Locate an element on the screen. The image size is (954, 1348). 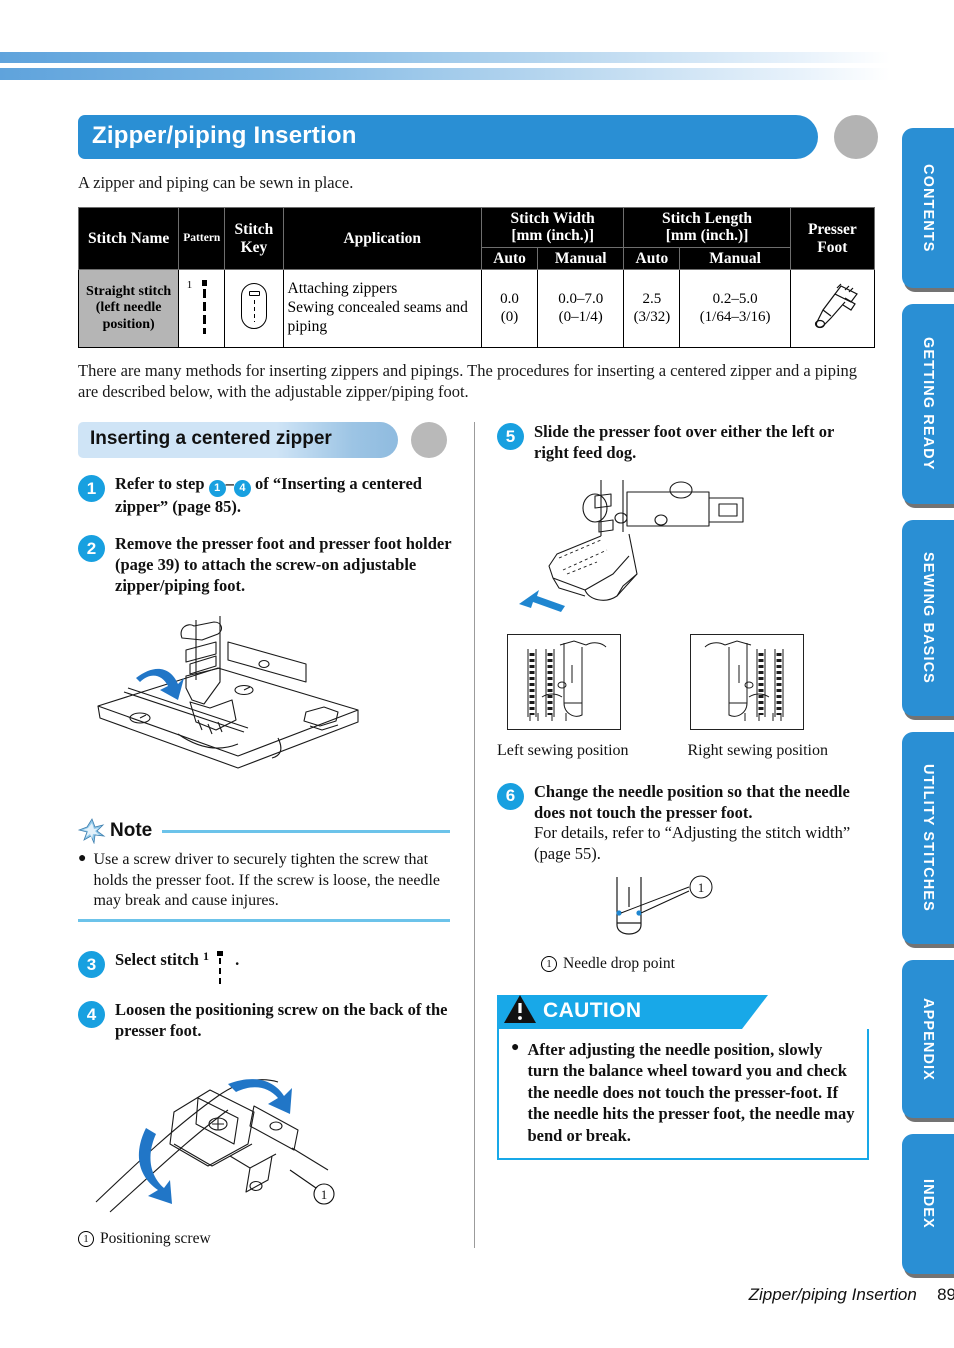
application-line-2: Sewing concealed seams and is located at coordinates (377, 308).